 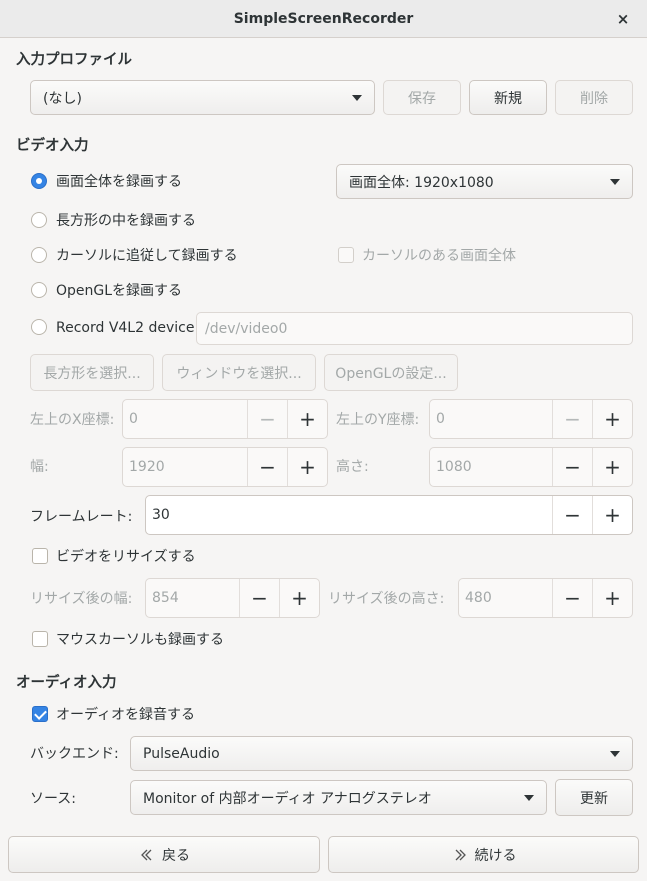 What do you see at coordinates (505, 598) in the screenshot?
I see `resize-height-value: 480` at bounding box center [505, 598].